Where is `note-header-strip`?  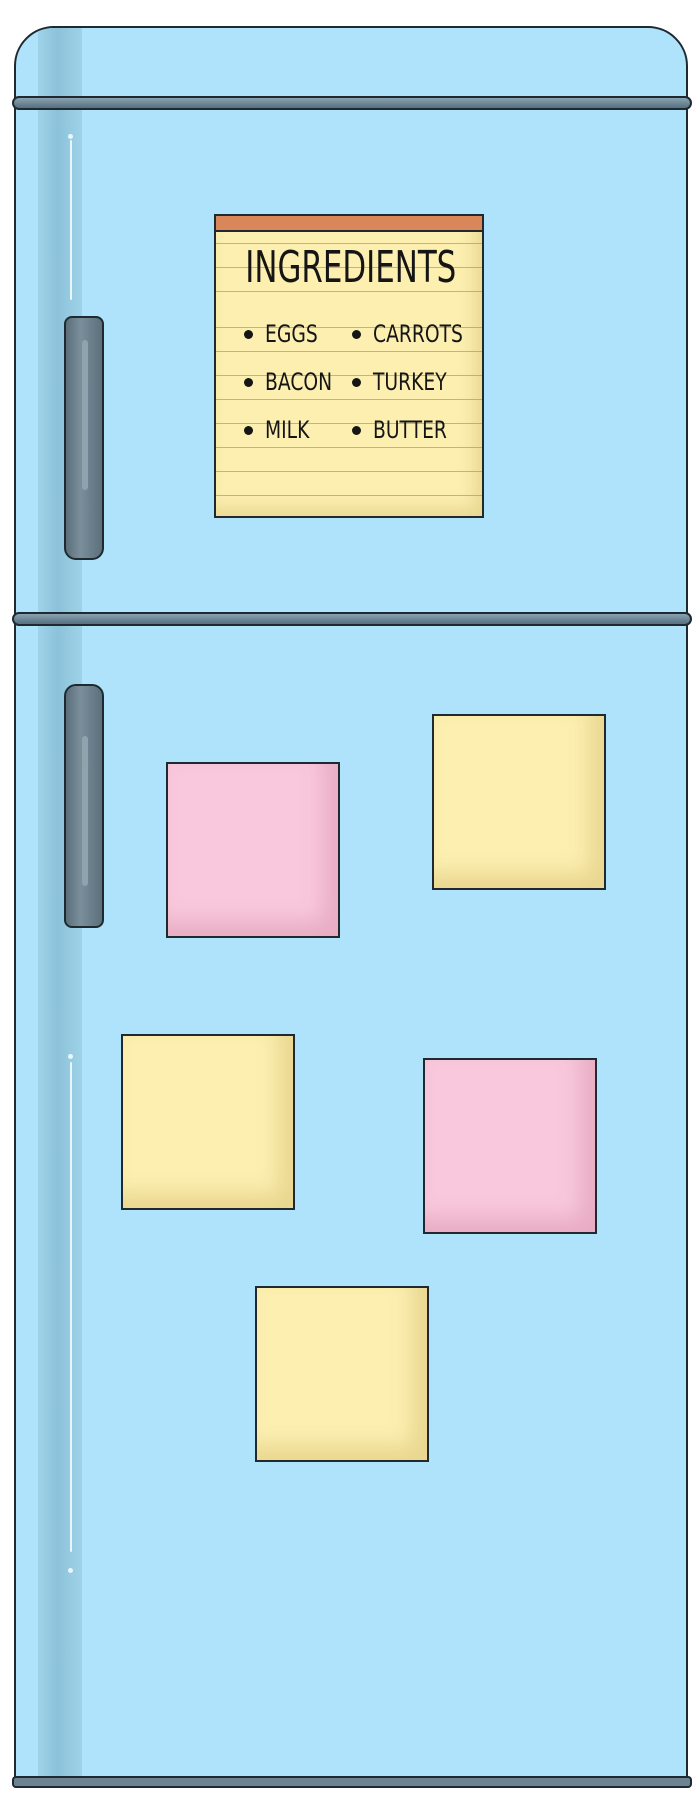
note-header-strip is located at coordinates (349, 223).